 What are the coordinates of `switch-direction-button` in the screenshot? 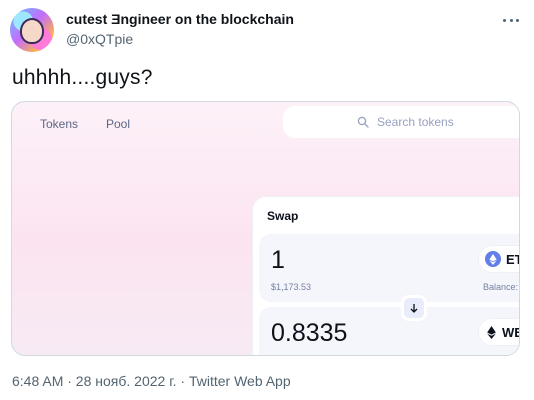 It's located at (414, 308).